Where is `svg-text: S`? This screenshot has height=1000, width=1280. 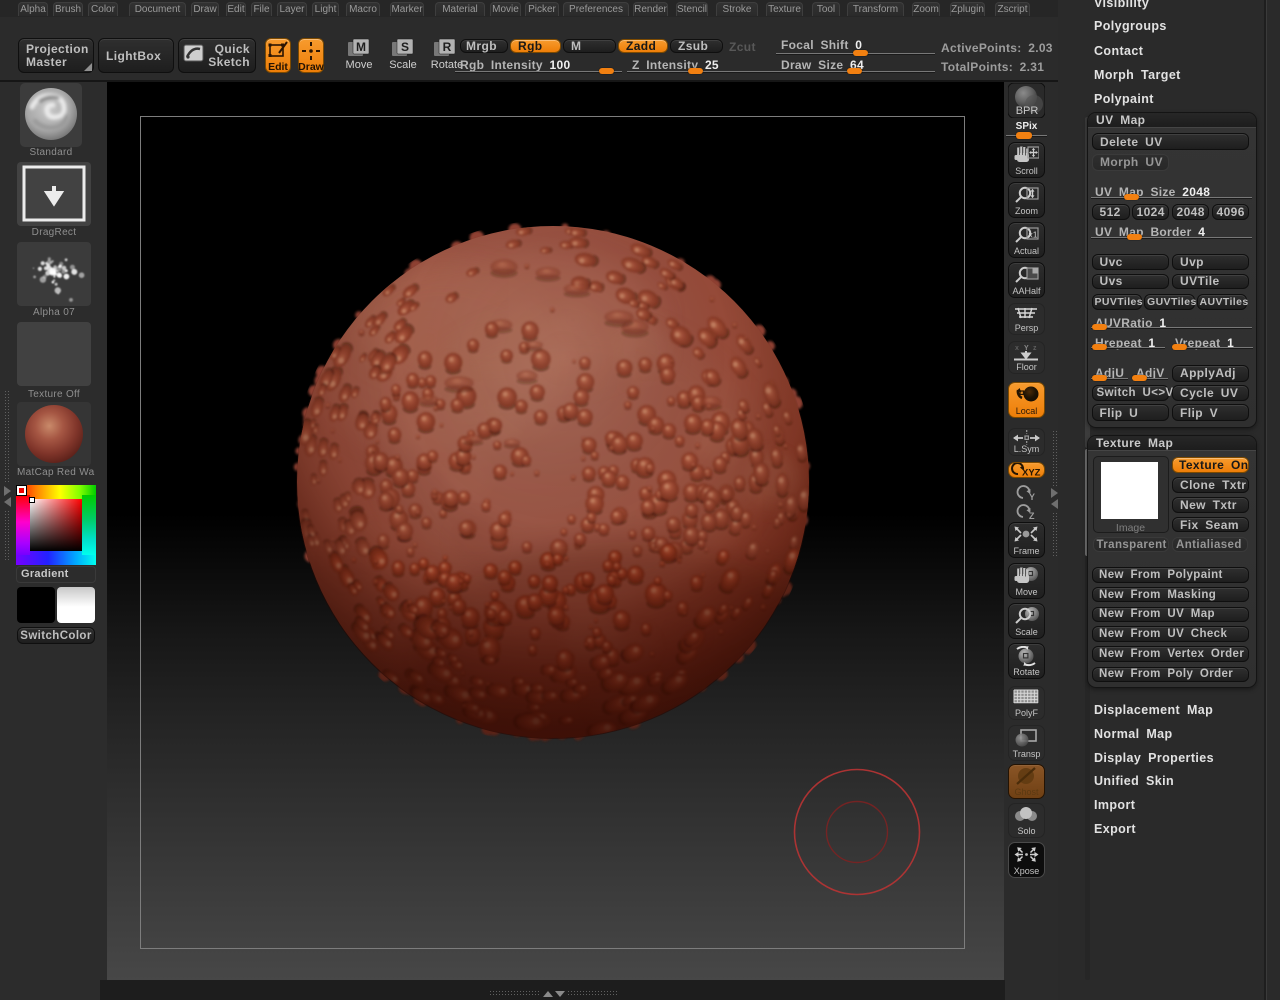
svg-text: S is located at coordinates (405, 47).